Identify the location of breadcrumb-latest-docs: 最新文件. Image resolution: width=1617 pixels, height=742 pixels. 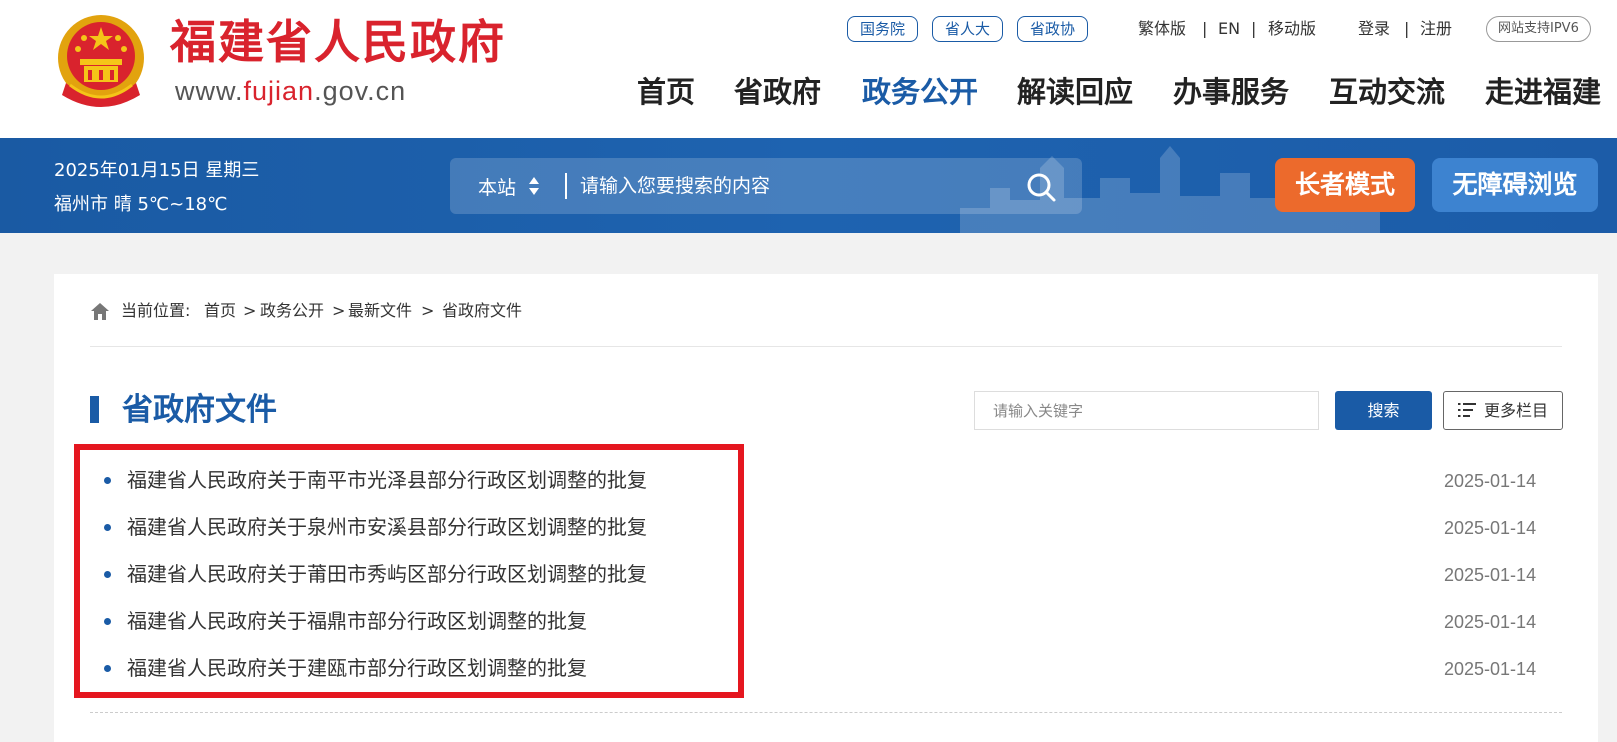
(380, 311).